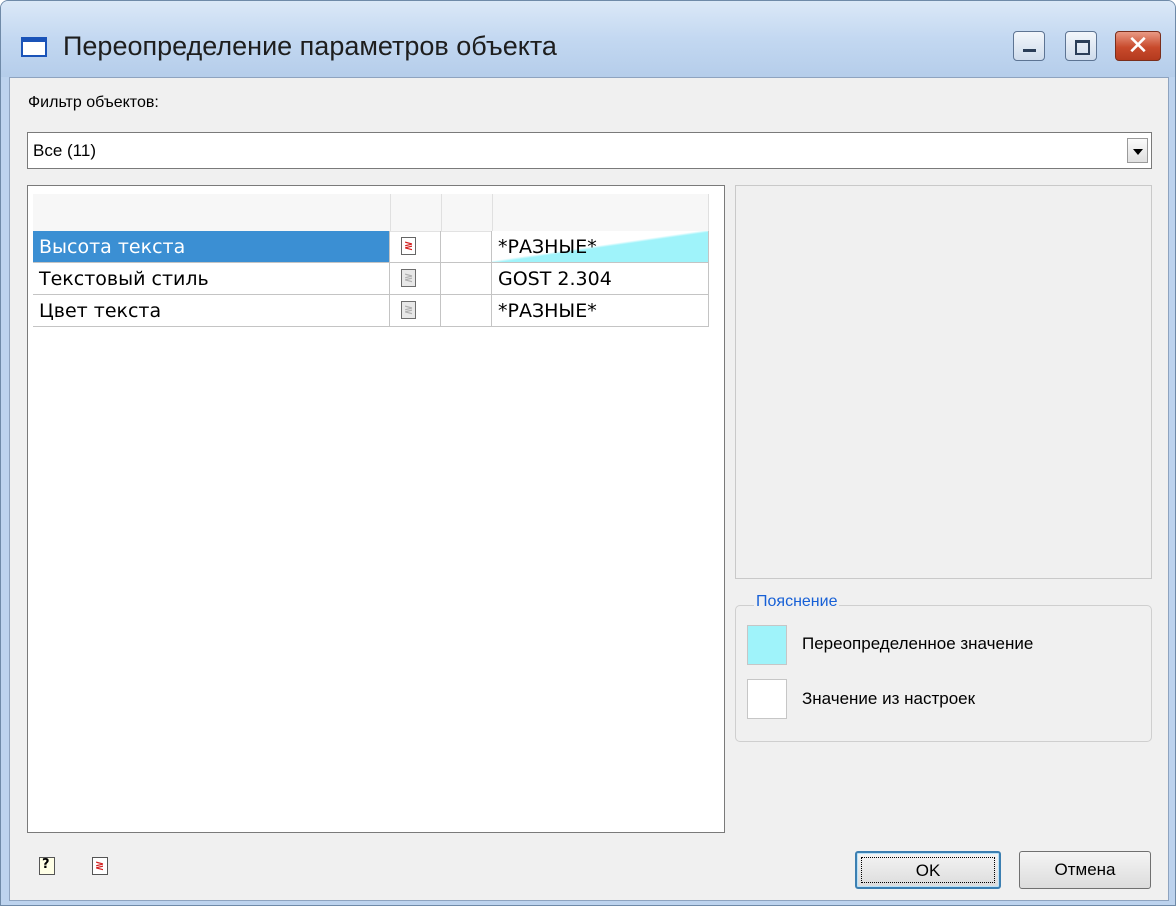 This screenshot has height=906, width=1176. What do you see at coordinates (943, 673) in the screenshot?
I see `legend-group` at bounding box center [943, 673].